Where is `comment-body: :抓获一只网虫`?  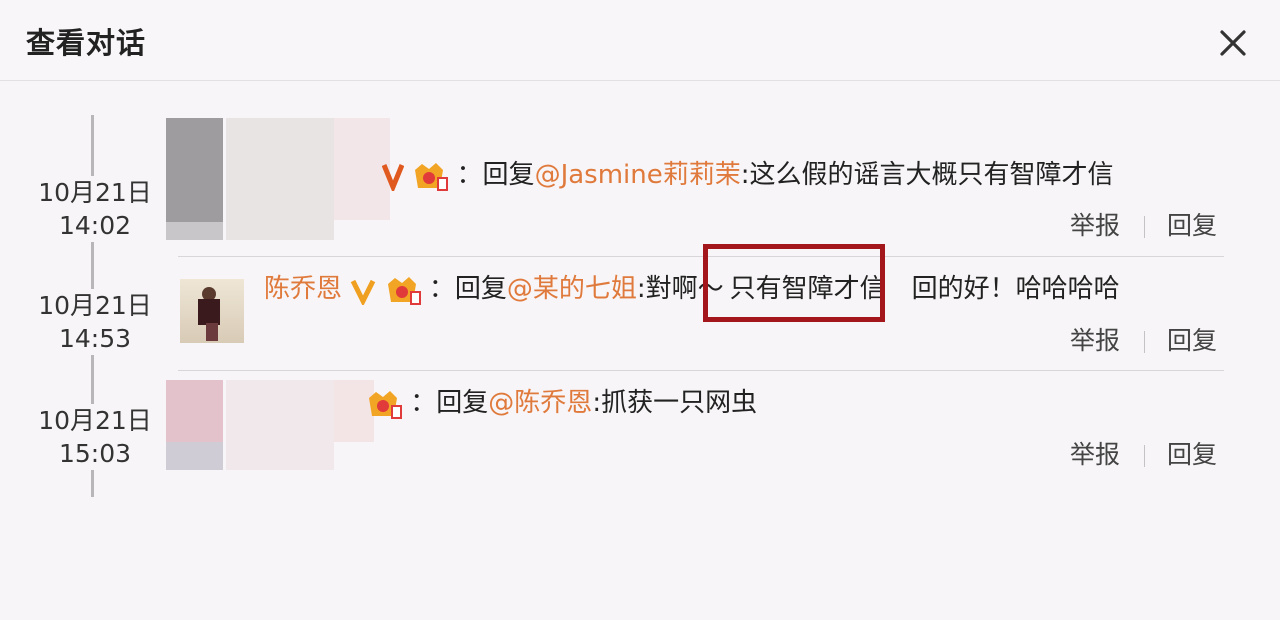 comment-body: :抓获一只网虫 is located at coordinates (675, 403).